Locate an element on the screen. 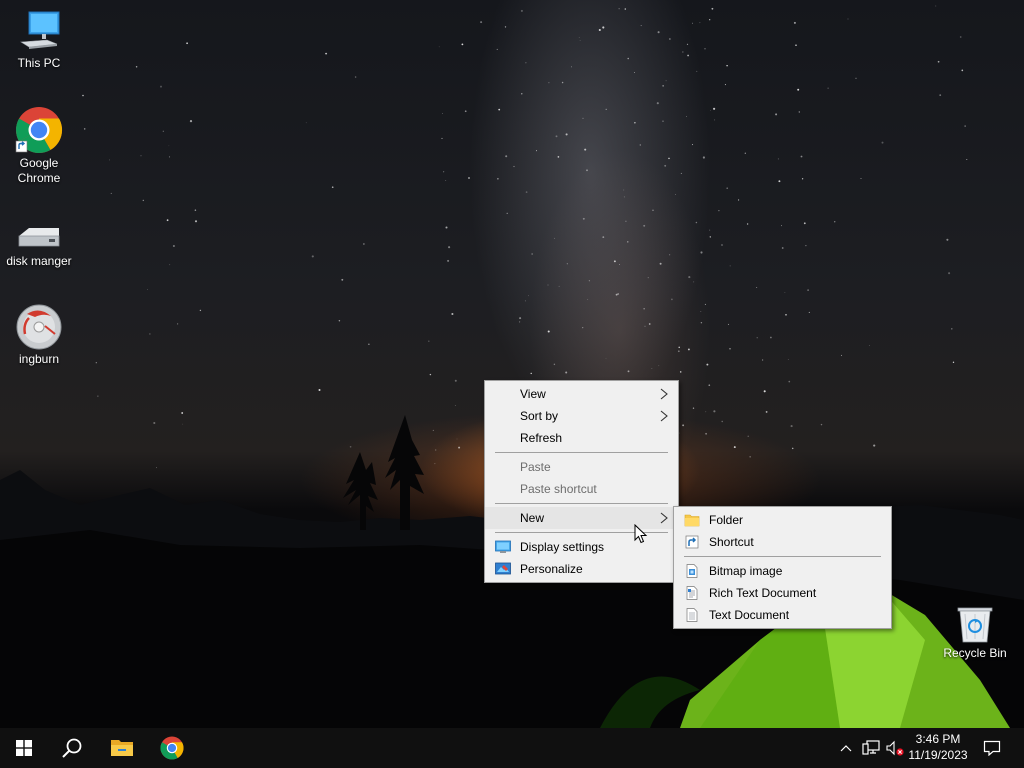 The width and height of the screenshot is (1024, 768). menu-item-label: Shortcut is located at coordinates (731, 542).